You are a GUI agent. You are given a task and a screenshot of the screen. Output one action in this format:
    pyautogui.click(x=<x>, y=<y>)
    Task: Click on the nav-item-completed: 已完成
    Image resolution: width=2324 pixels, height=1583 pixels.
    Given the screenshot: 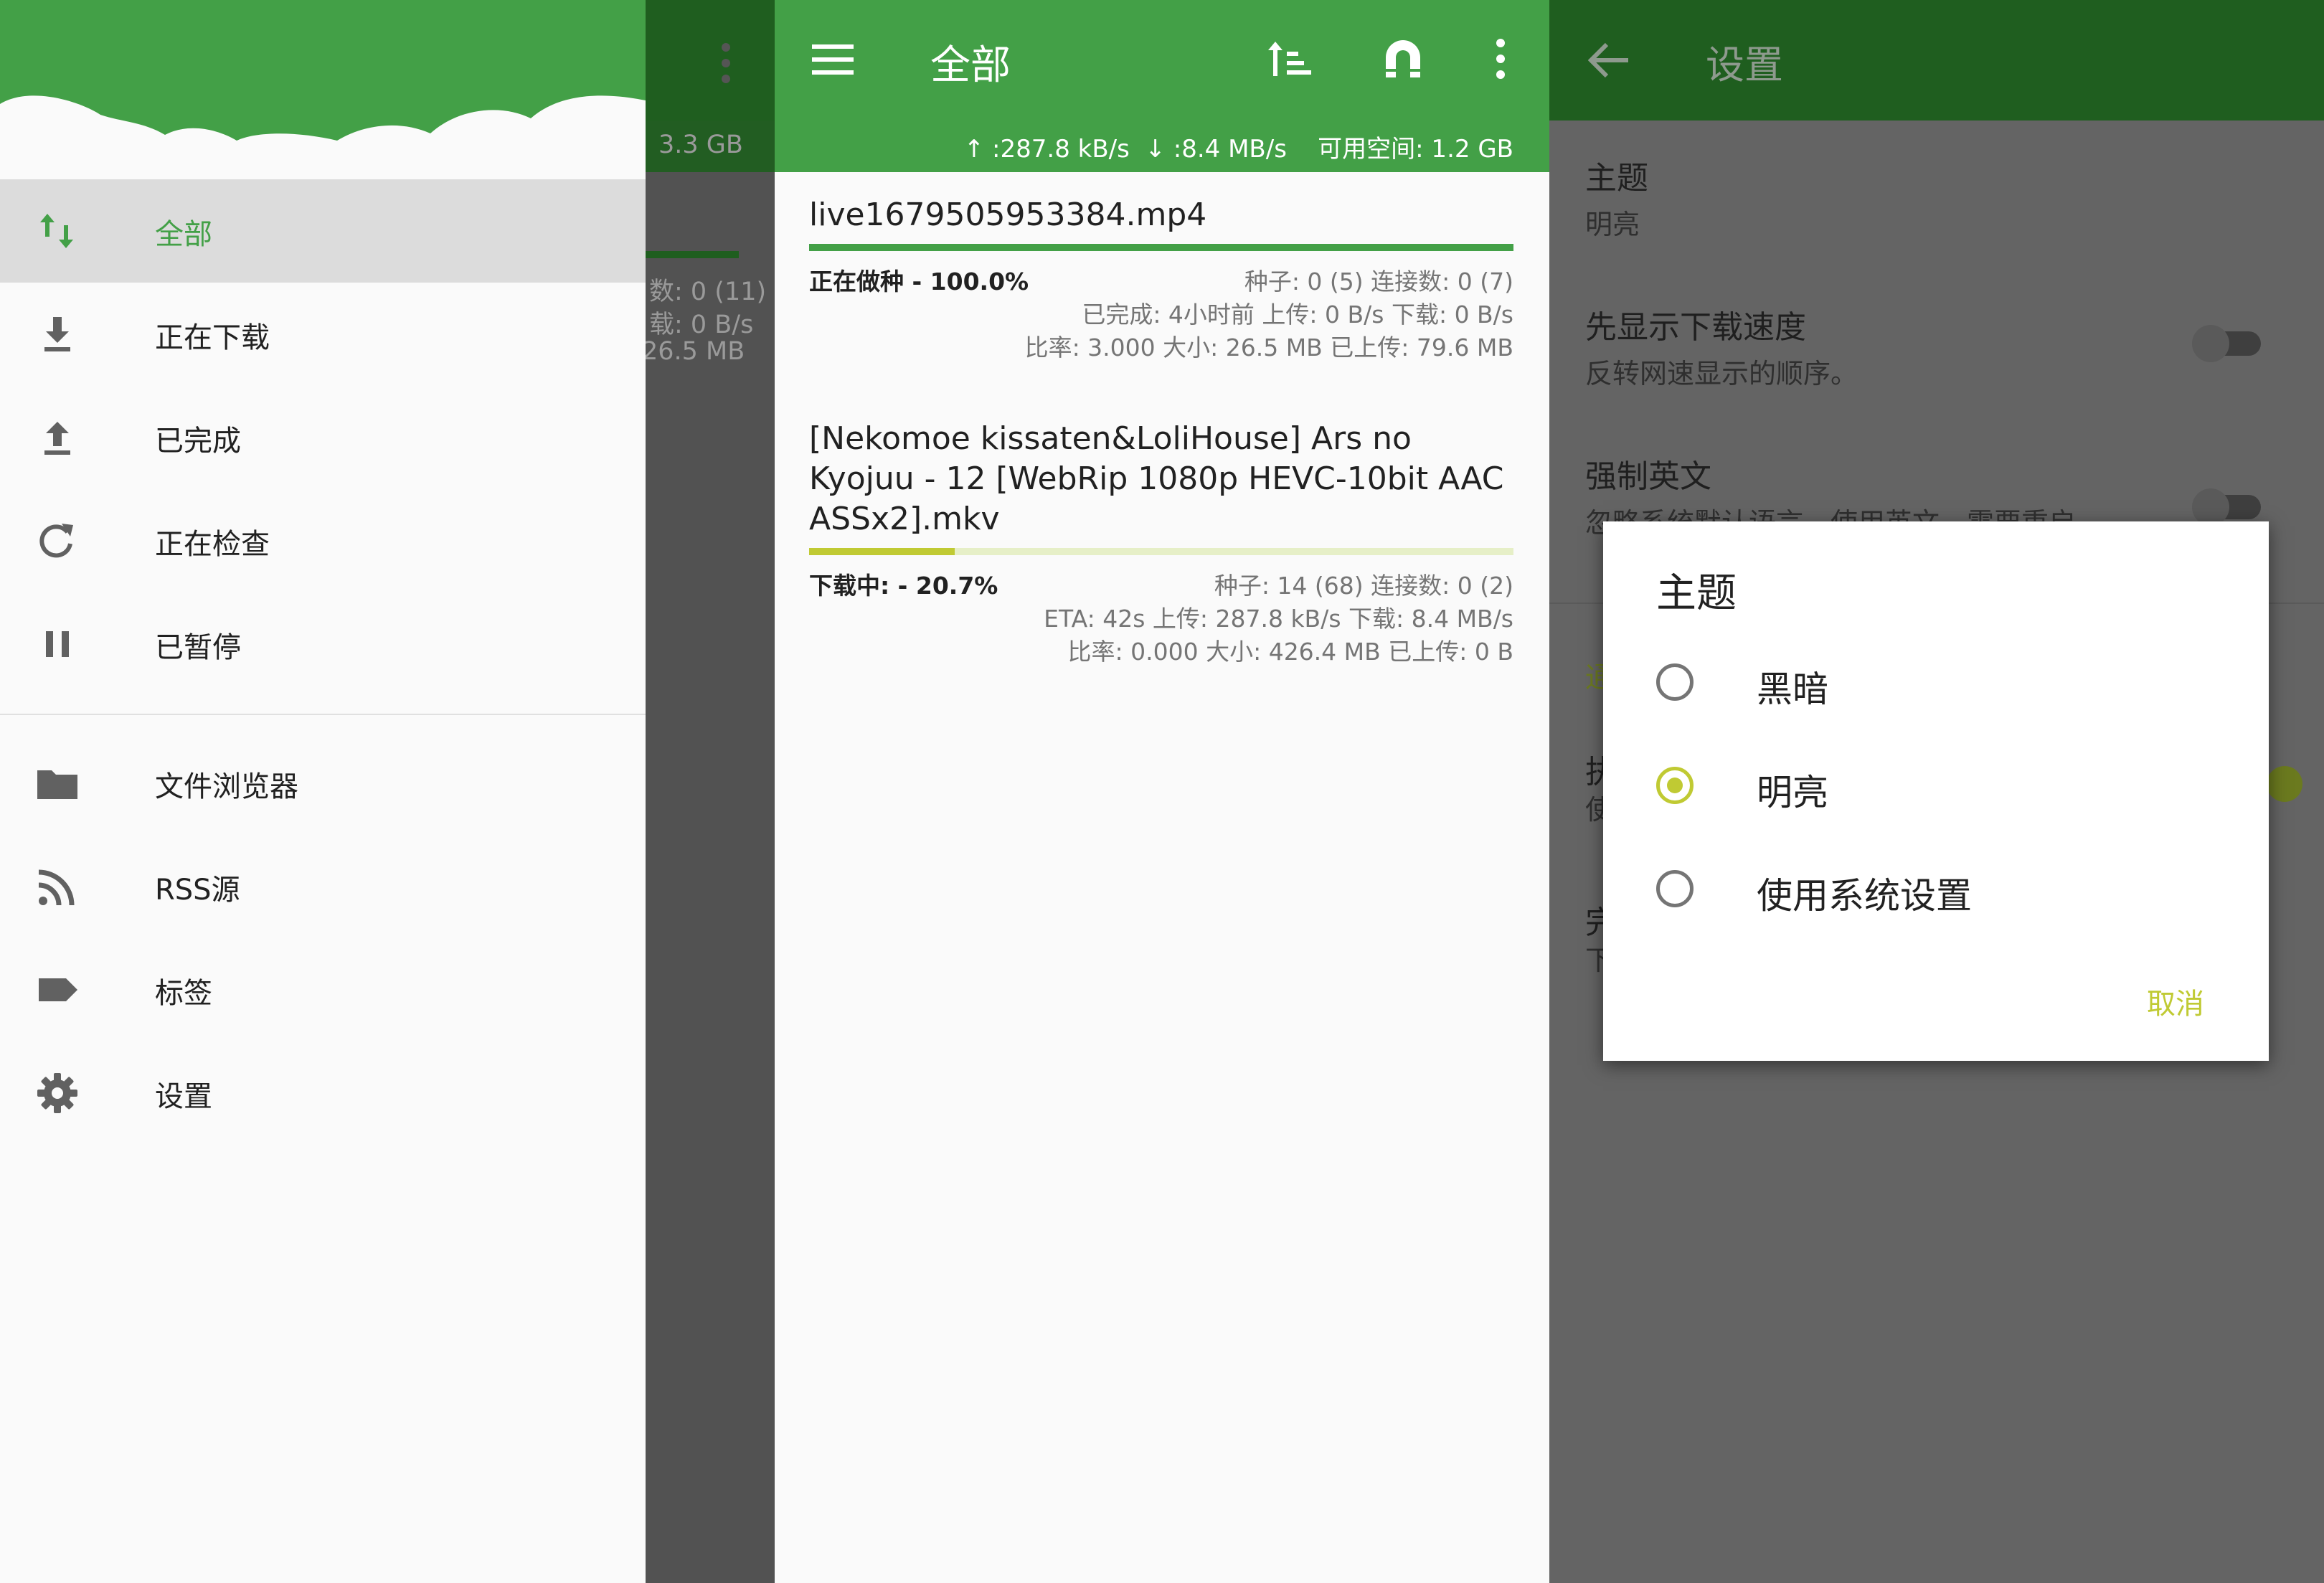 What is the action you would take?
    pyautogui.click(x=323, y=437)
    